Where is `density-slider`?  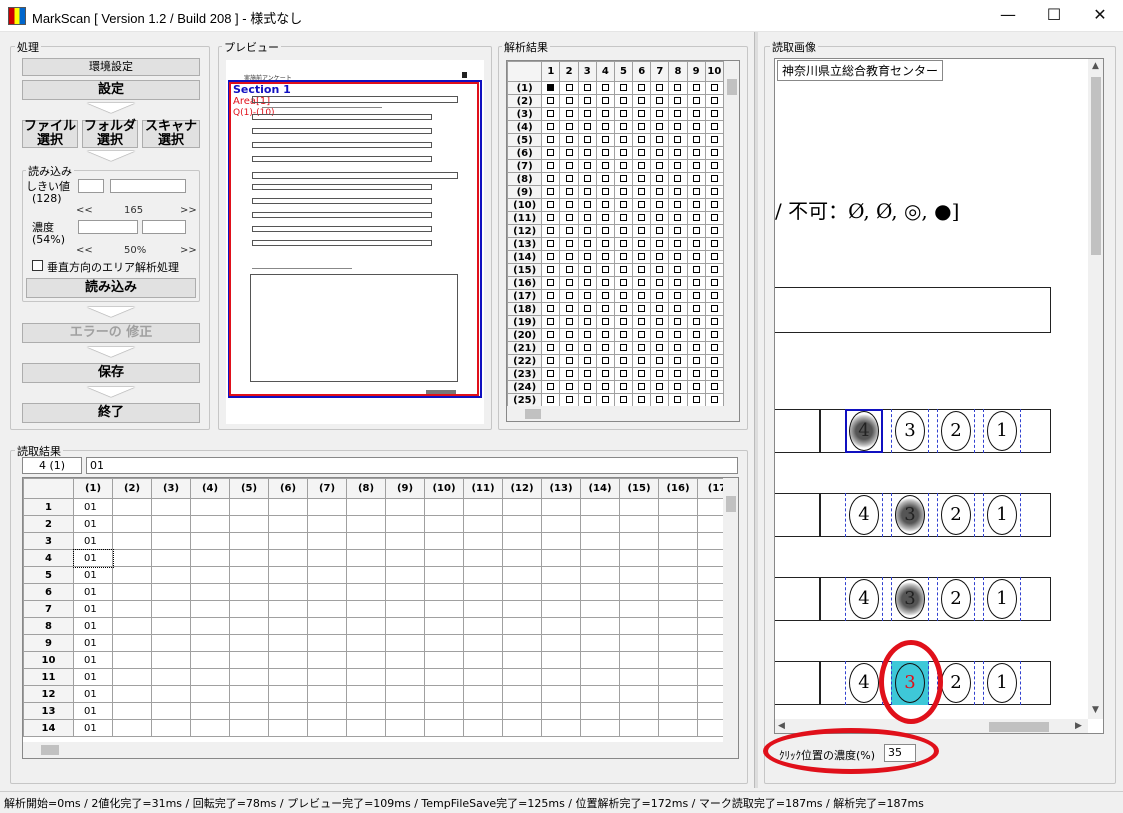 density-slider is located at coordinates (164, 227).